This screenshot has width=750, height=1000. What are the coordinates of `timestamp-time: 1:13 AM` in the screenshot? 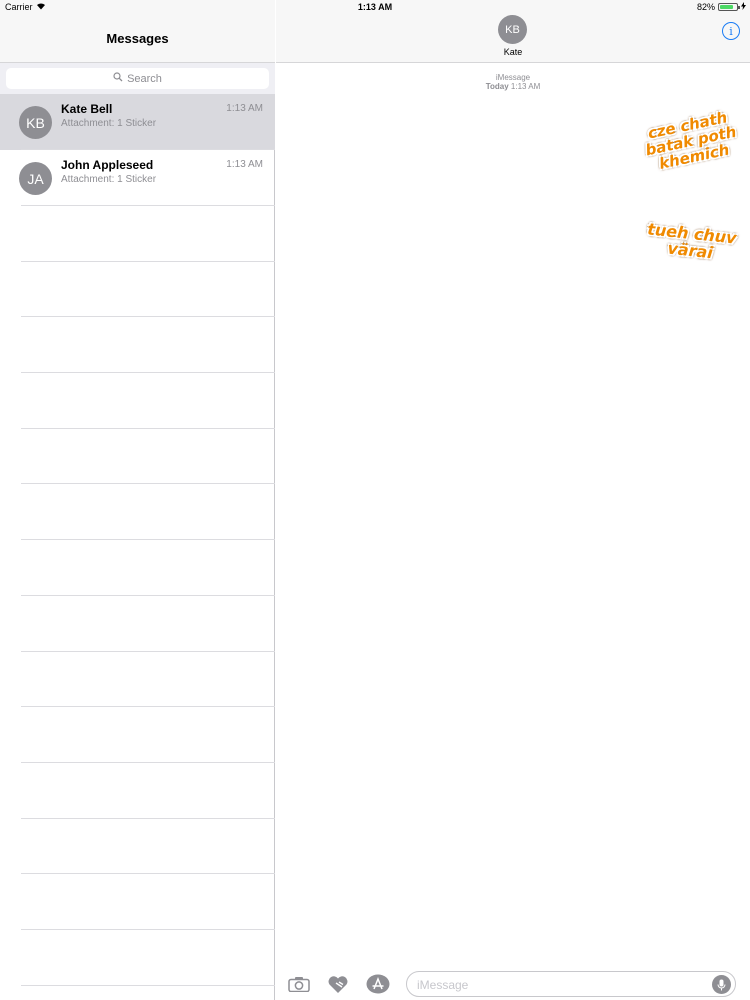 It's located at (525, 86).